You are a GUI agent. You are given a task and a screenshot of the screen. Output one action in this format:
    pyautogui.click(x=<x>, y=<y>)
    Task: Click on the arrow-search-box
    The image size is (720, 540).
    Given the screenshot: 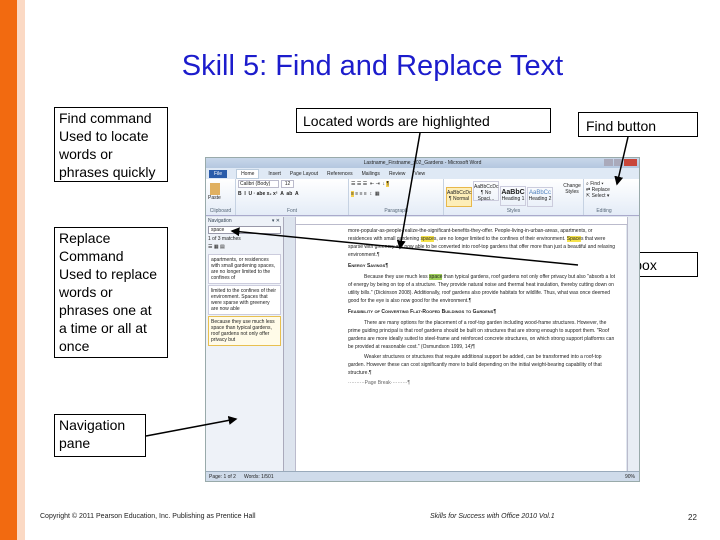 What is the action you would take?
    pyautogui.click(x=404, y=246)
    